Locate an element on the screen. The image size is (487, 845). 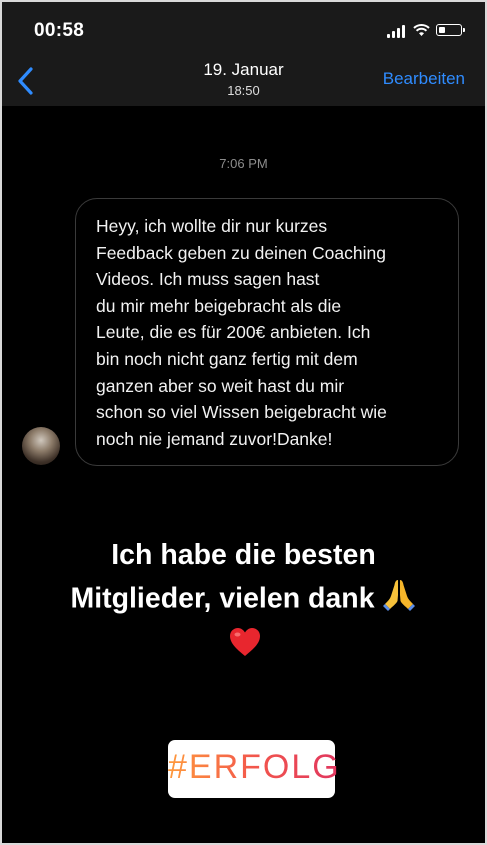
message-timestamp: 7:06 PM is located at coordinates (243, 163).